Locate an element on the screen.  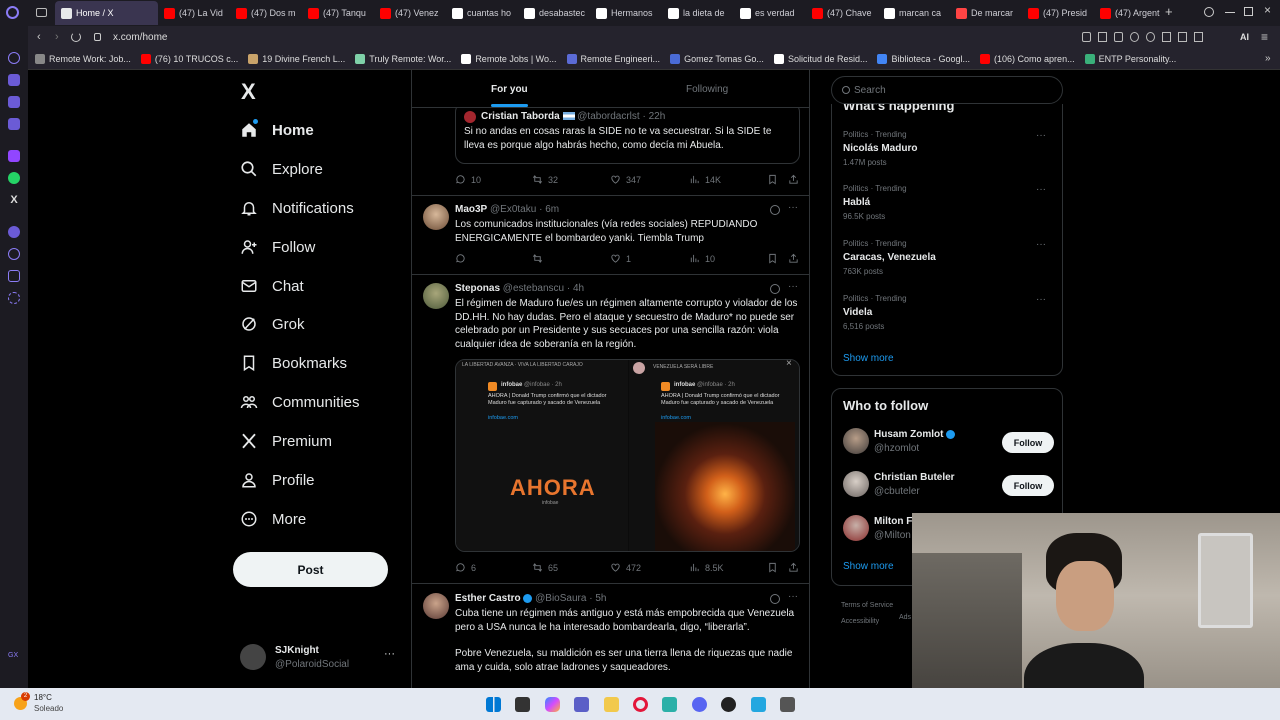
browser-tab: (47) Dos m is located at coordinates (266, 13).